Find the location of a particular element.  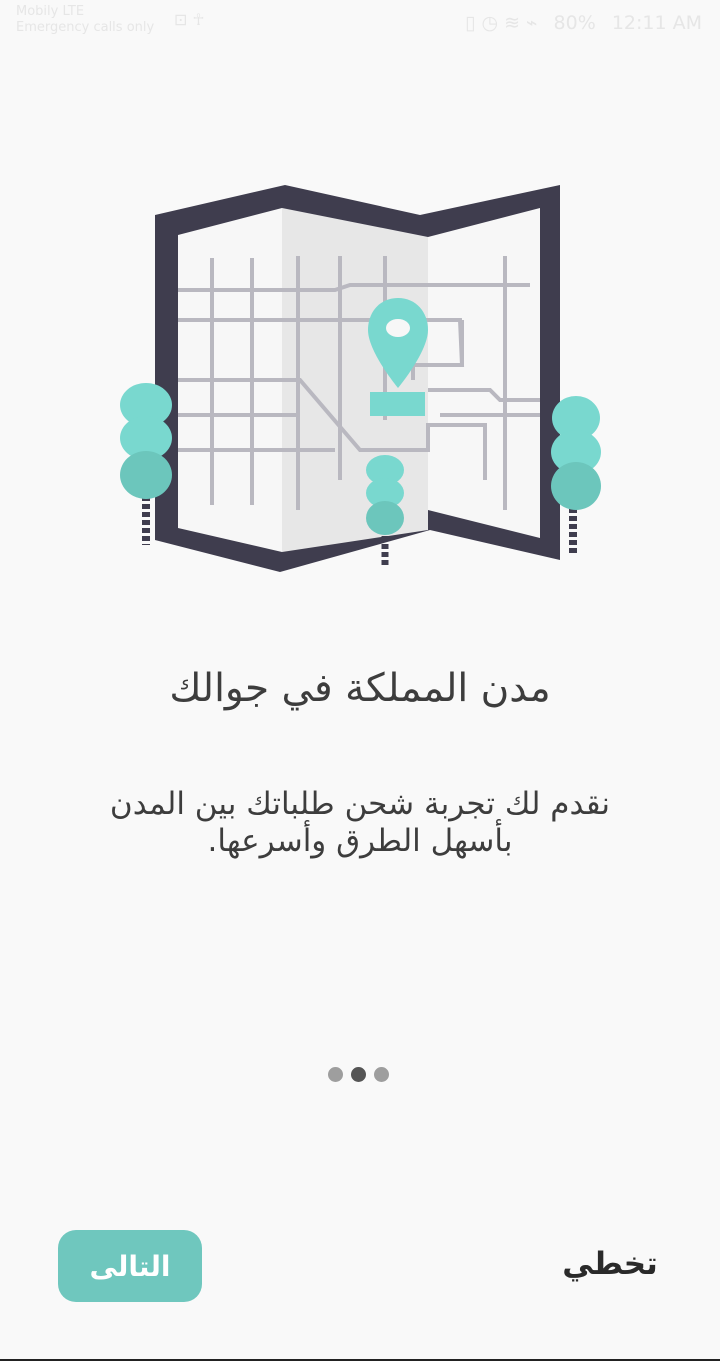

emergency-calls-text: Emergency calls only is located at coordinates (85, 27).